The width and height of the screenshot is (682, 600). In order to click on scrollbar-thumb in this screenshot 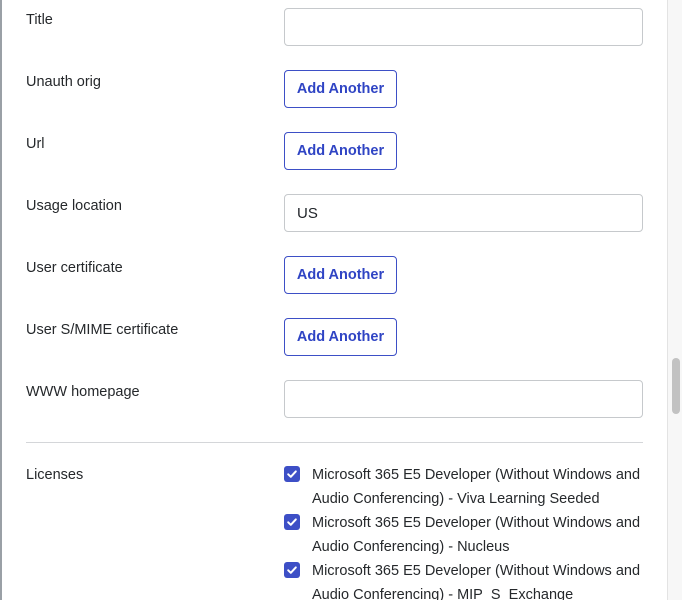, I will do `click(676, 386)`.